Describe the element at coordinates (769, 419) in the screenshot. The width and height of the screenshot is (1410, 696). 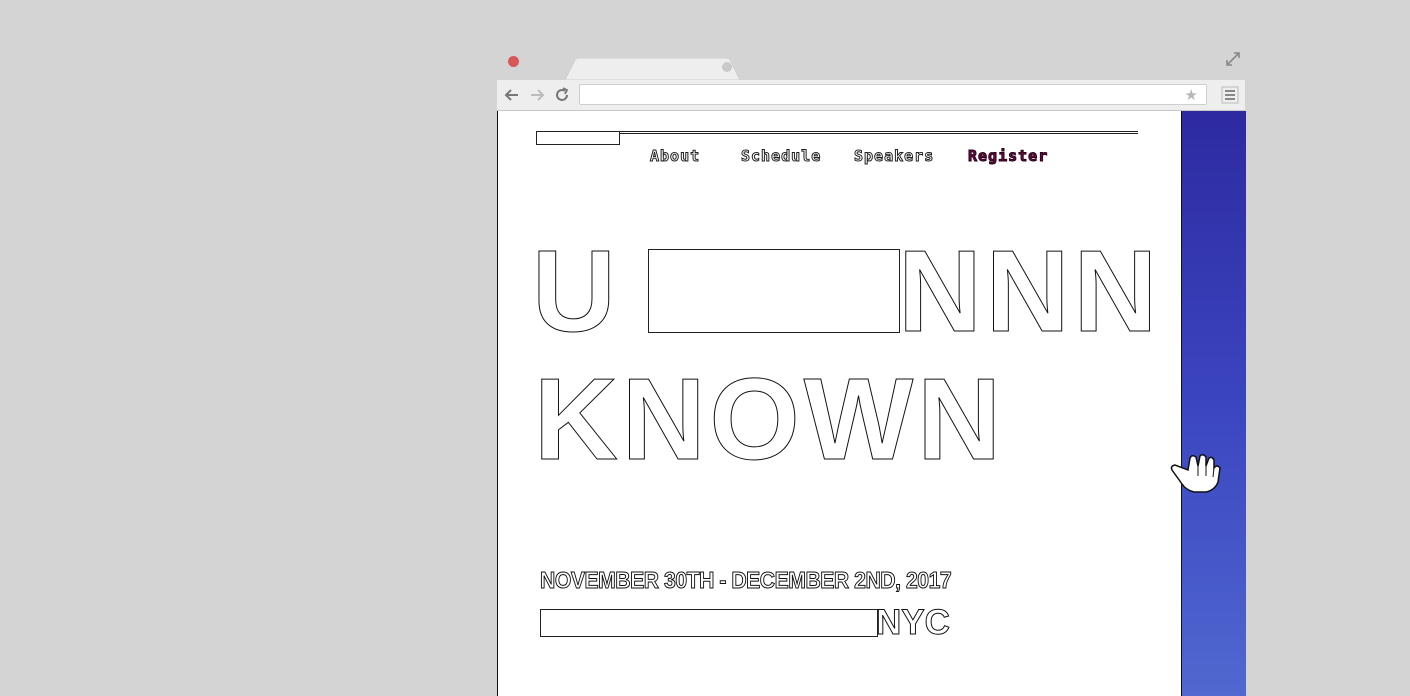
I see `hero-word-known: KNOWN` at that location.